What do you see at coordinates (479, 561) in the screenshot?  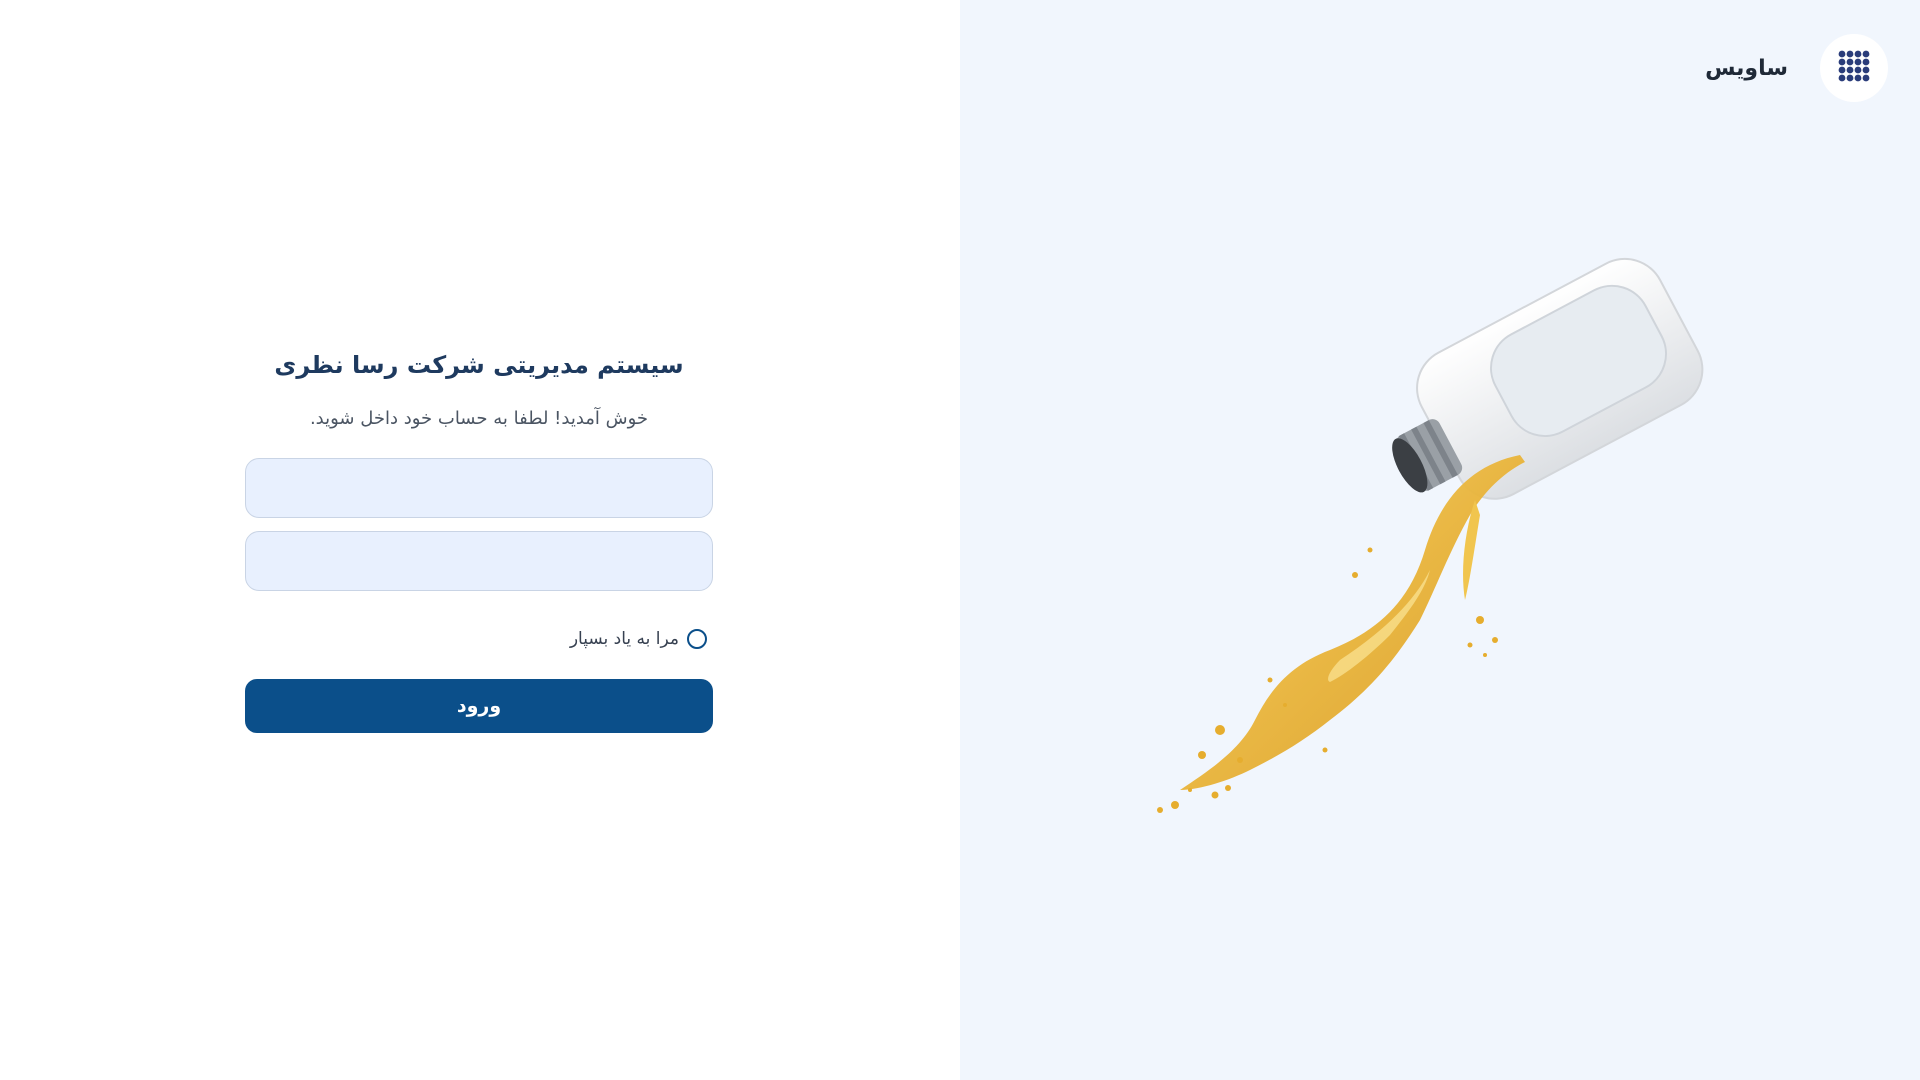 I see `password-field` at bounding box center [479, 561].